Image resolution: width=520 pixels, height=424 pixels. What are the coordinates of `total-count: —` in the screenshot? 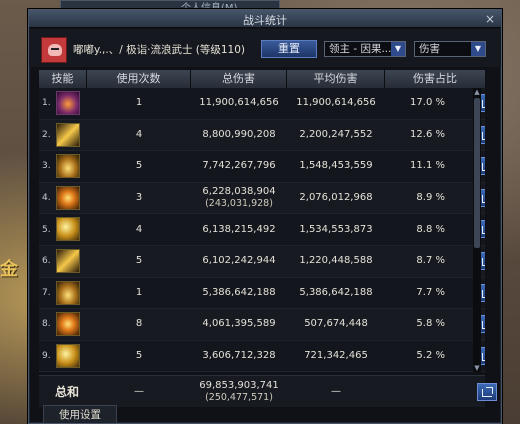 It's located at (139, 391).